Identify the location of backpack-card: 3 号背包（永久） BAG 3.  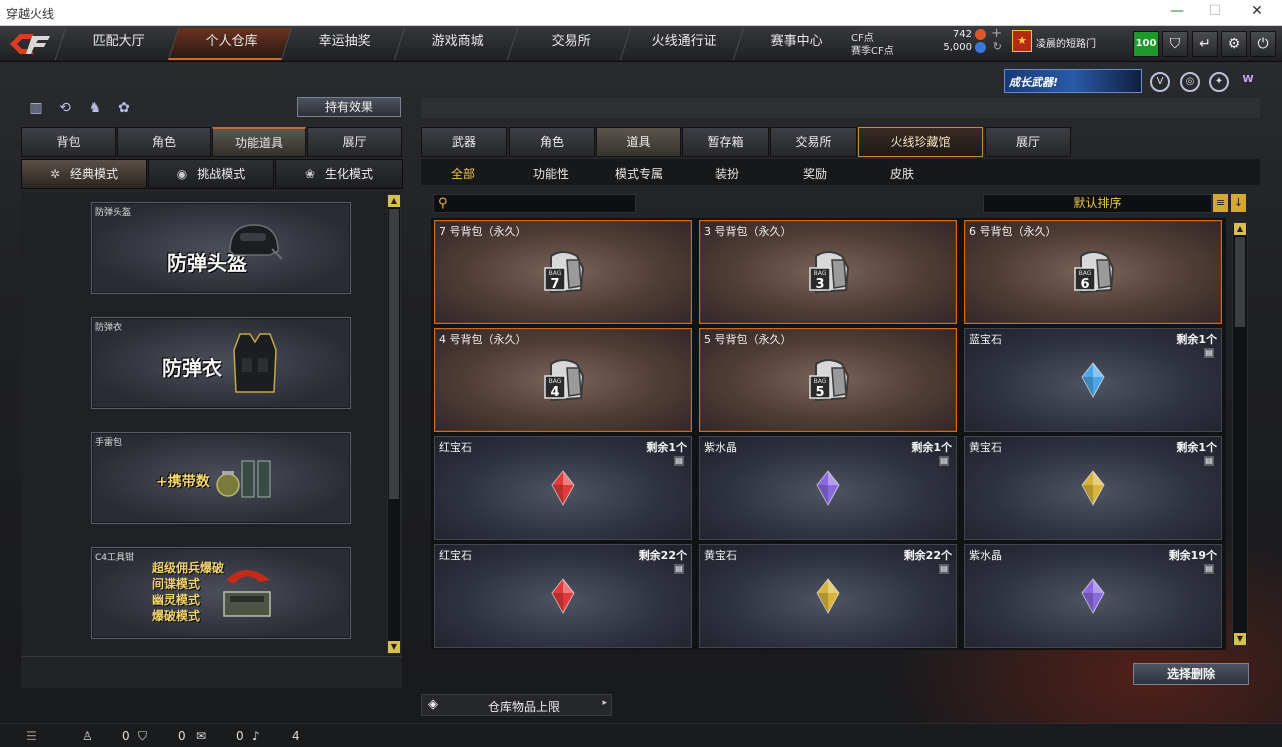
(828, 272).